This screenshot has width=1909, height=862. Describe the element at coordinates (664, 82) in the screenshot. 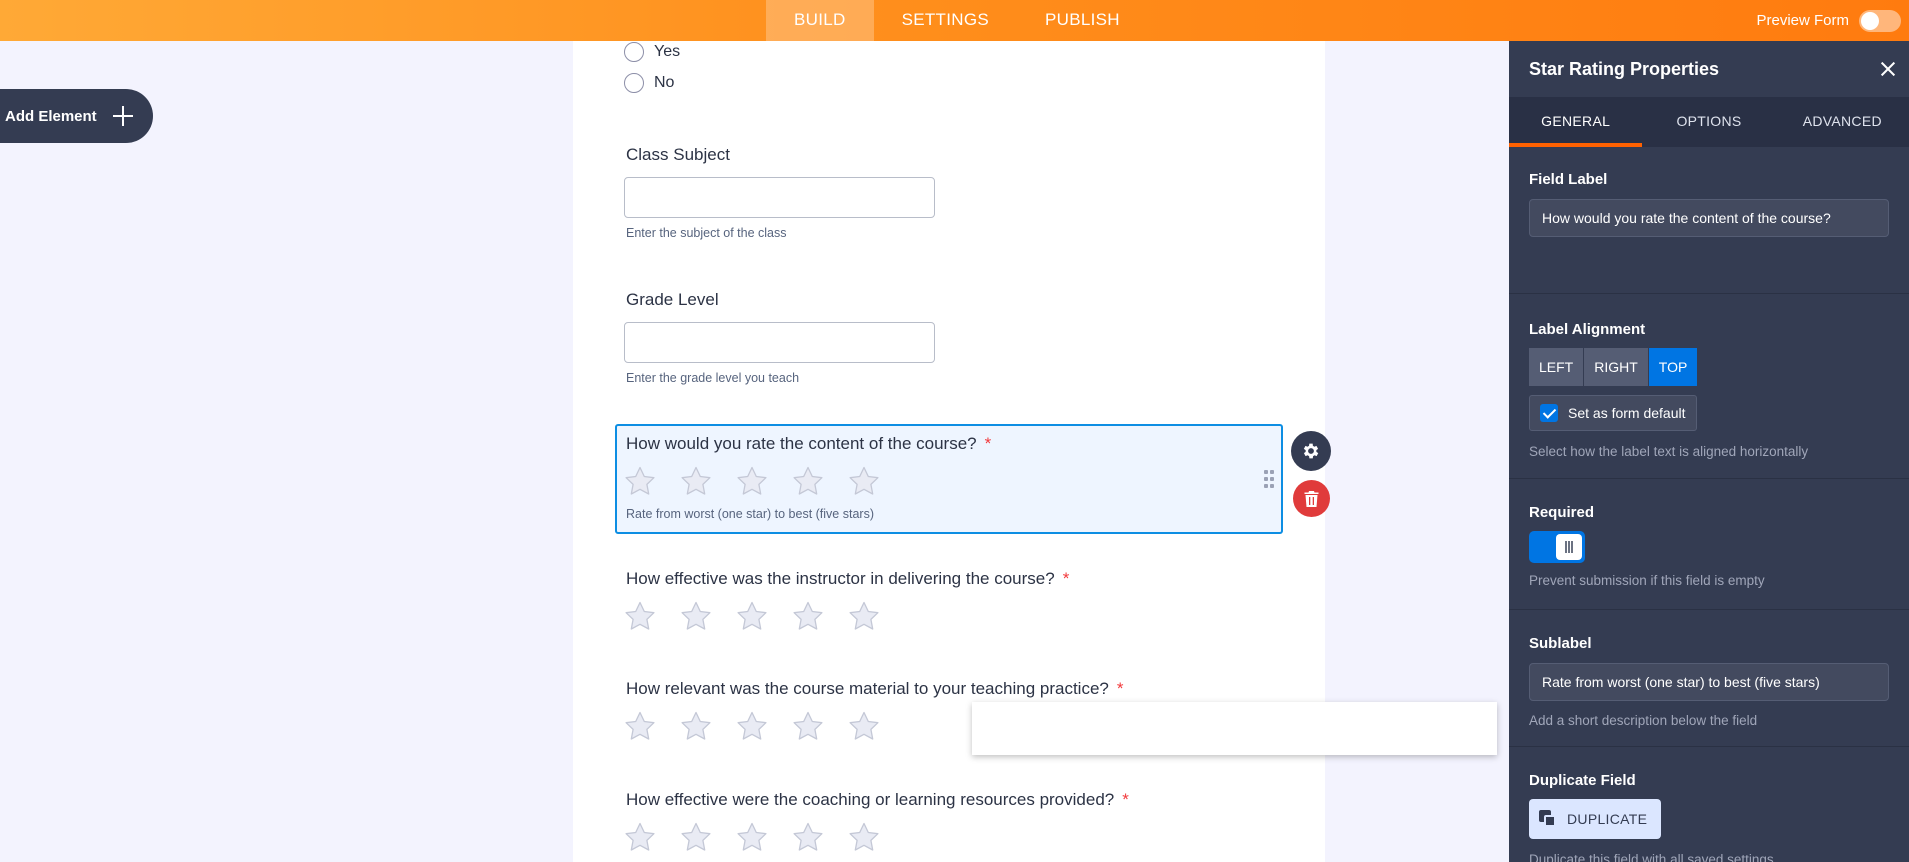

I see `radio-label: No` at that location.